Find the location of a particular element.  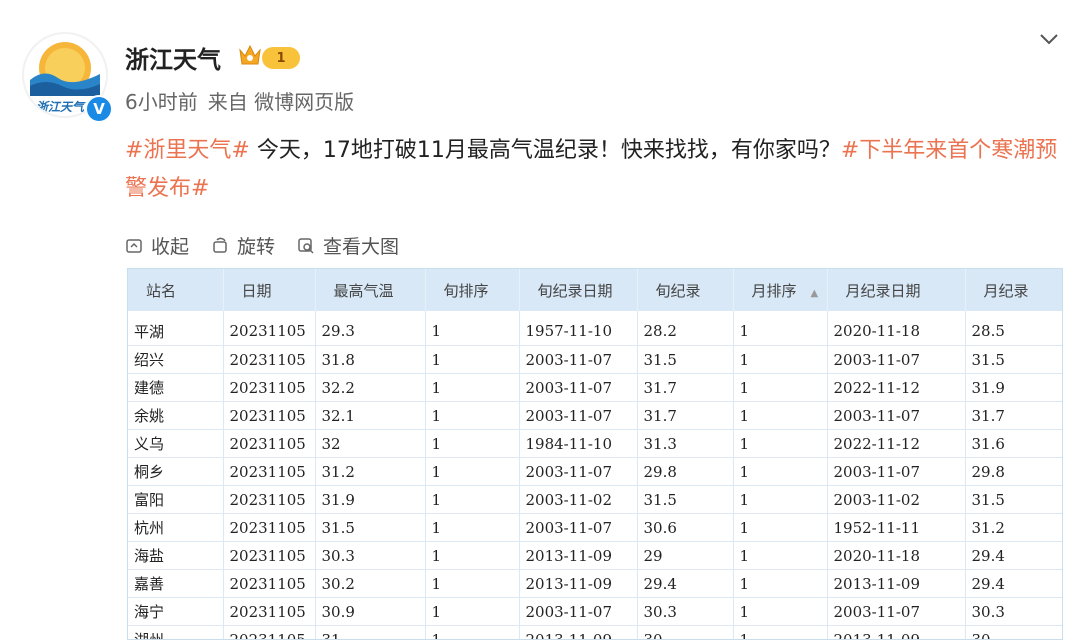

table-cell: 1984-11-10 is located at coordinates (578, 443).